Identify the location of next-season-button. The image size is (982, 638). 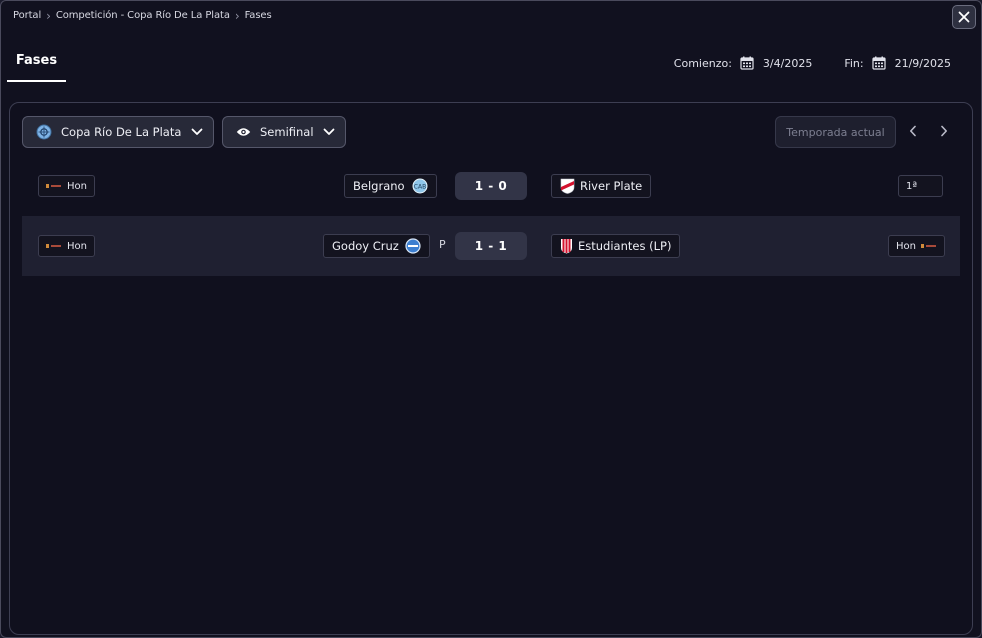
(944, 131).